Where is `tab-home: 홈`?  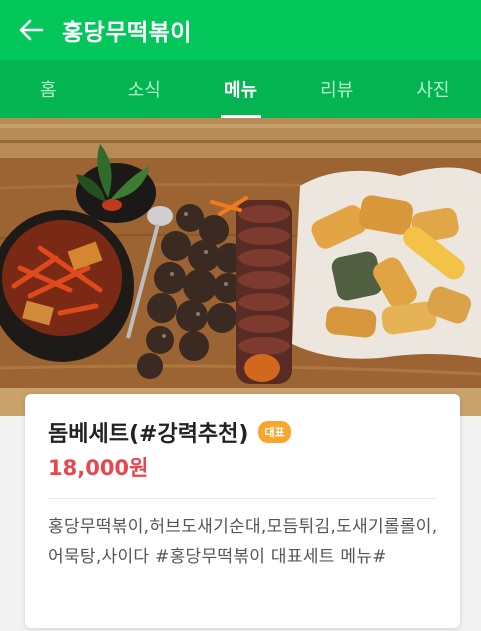
tab-home: 홈 is located at coordinates (48, 89).